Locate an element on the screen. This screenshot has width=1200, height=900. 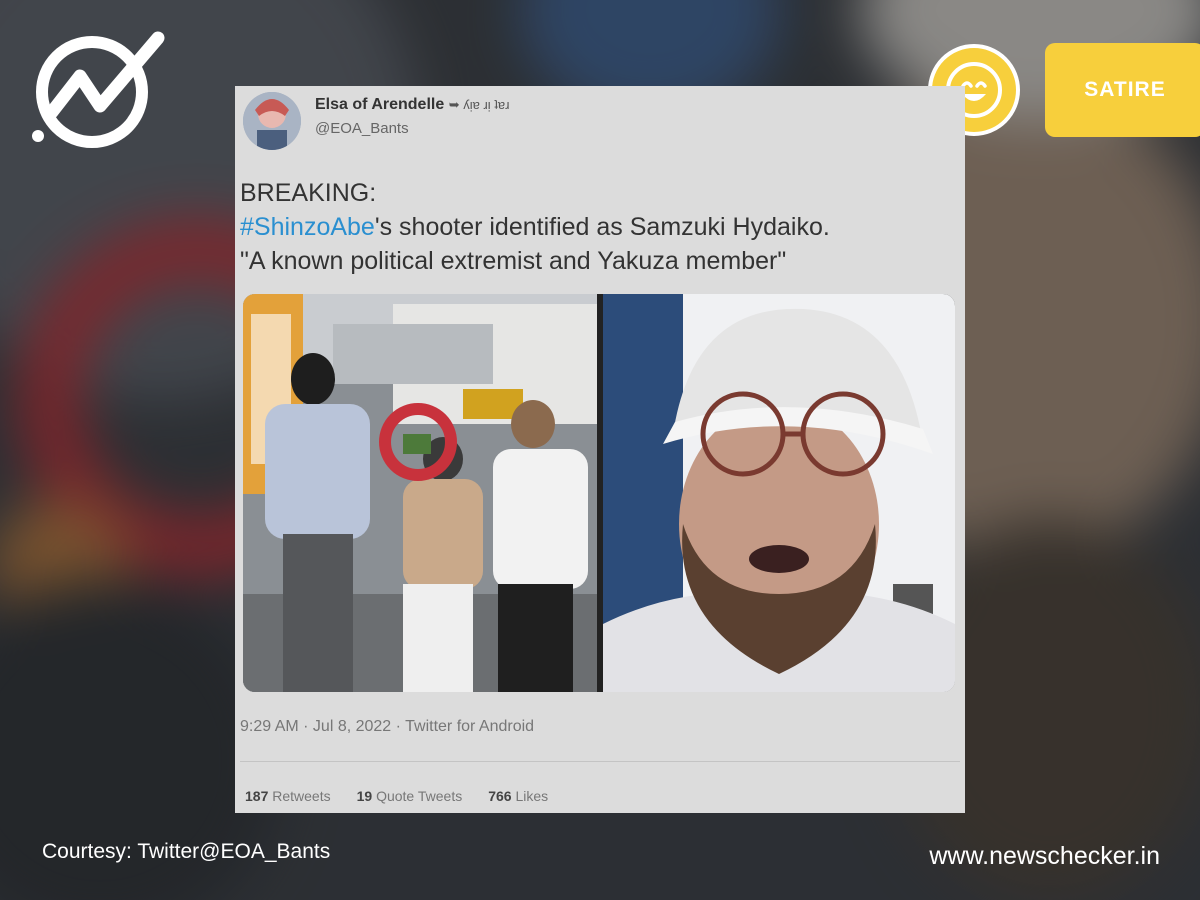
retweets-stat: 187 Retweets is located at coordinates (288, 796).